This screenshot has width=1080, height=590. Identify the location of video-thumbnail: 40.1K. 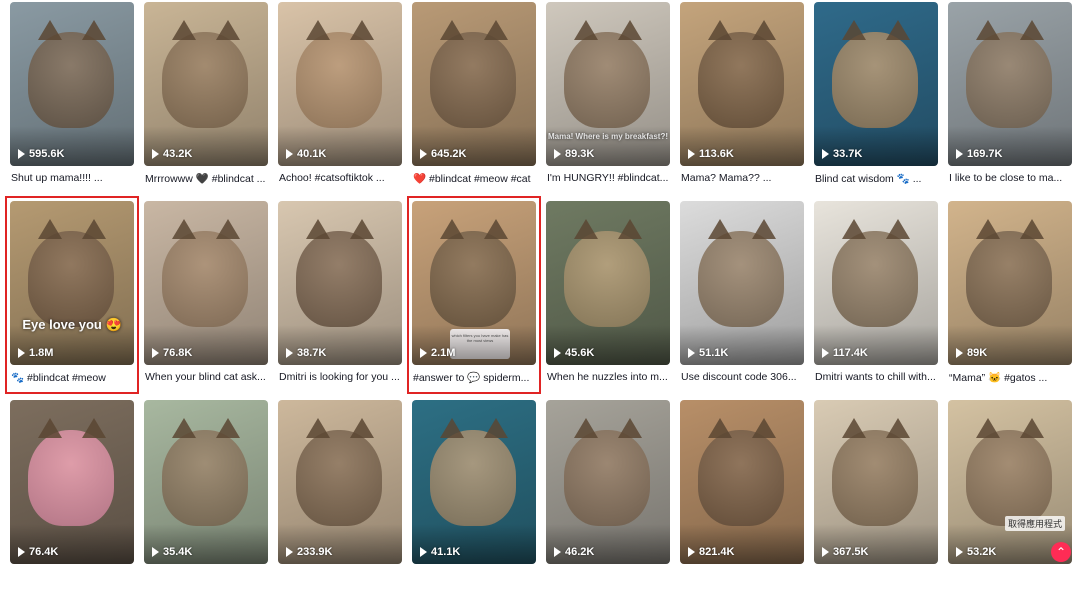
(340, 84).